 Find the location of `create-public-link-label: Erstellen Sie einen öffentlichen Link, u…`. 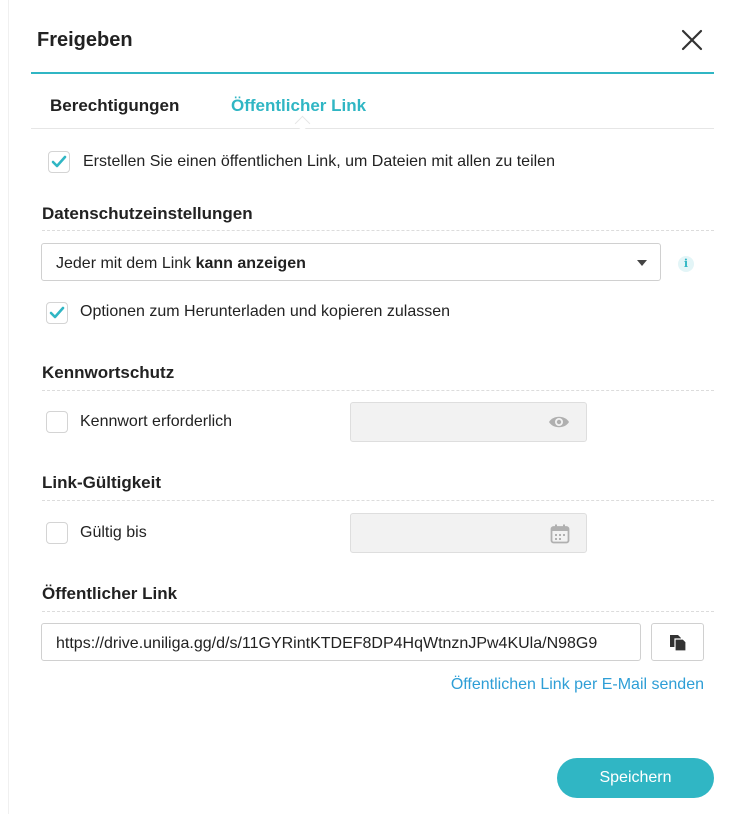

create-public-link-label: Erstellen Sie einen öffentlichen Link, u… is located at coordinates (319, 161).